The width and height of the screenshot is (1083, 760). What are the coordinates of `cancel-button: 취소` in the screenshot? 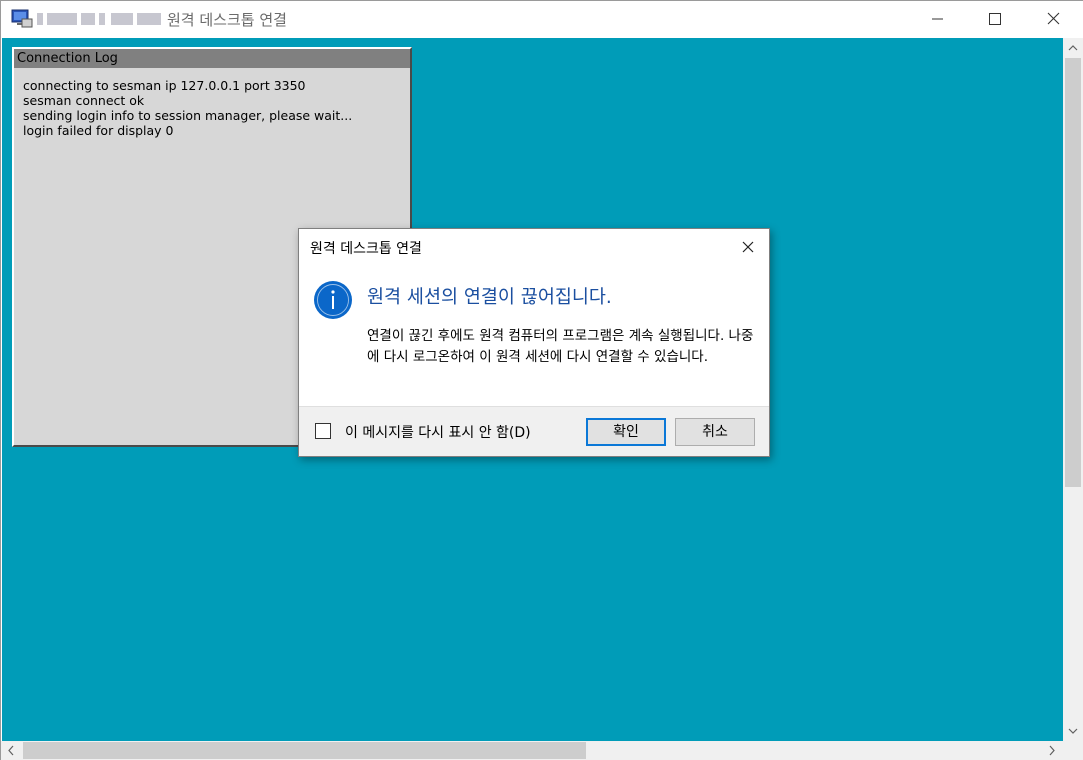 It's located at (715, 432).